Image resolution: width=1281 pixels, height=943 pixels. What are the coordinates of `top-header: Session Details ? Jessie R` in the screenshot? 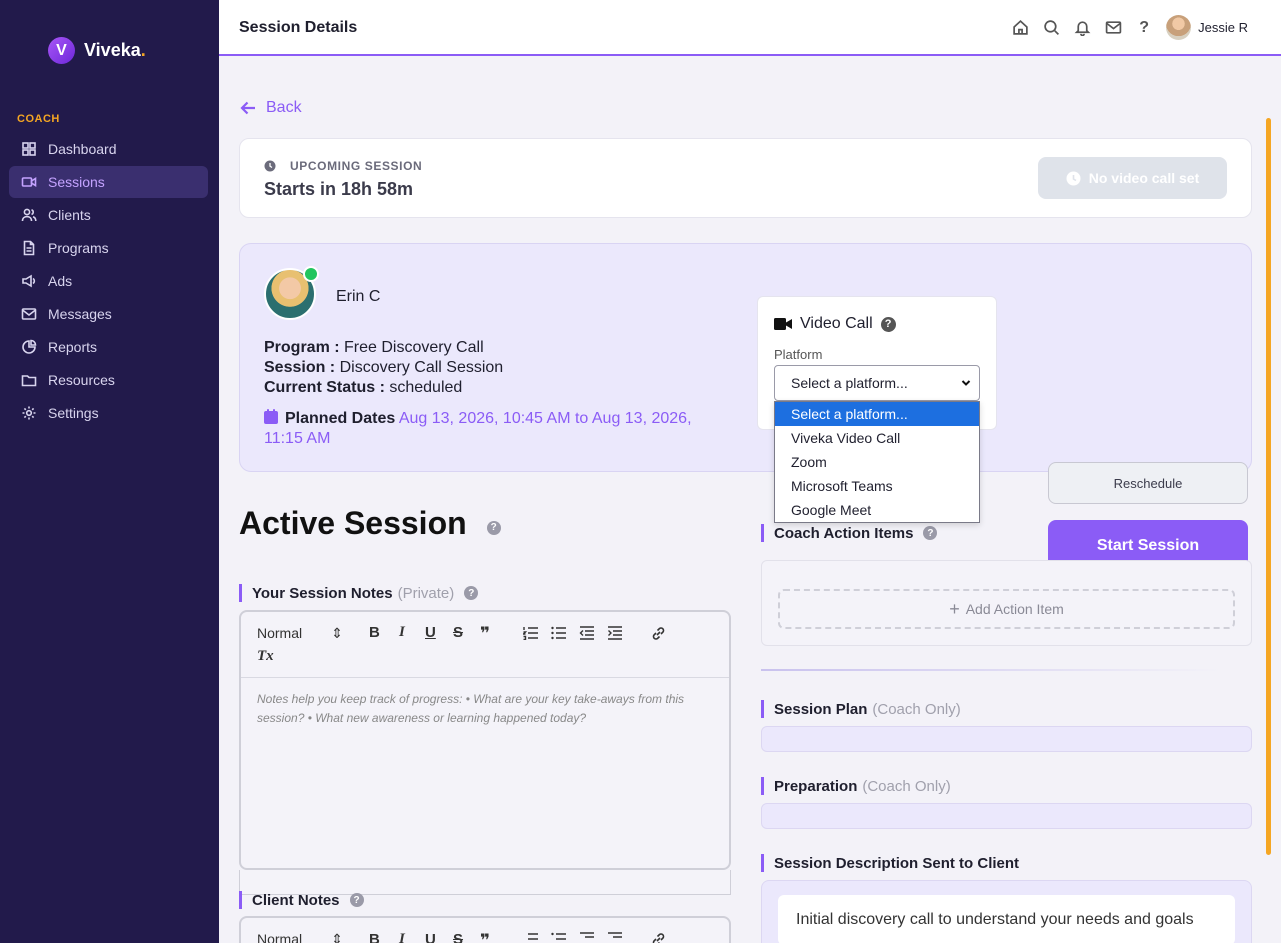 It's located at (750, 28).